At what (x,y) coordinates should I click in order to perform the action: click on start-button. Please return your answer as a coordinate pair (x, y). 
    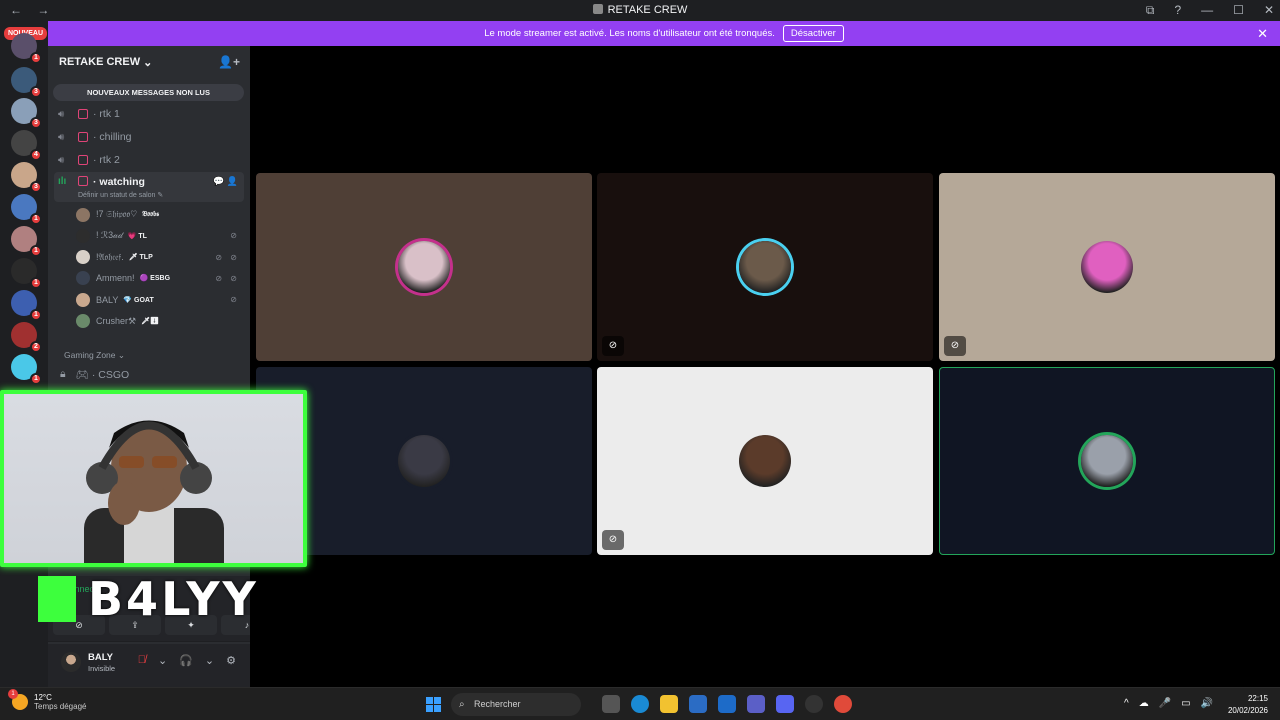
    Looking at the image, I should click on (433, 704).